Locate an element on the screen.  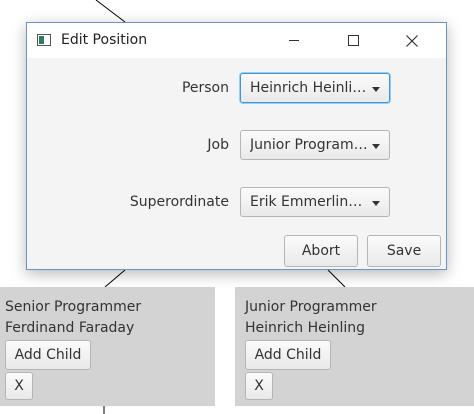
save-button: Save is located at coordinates (404, 251).